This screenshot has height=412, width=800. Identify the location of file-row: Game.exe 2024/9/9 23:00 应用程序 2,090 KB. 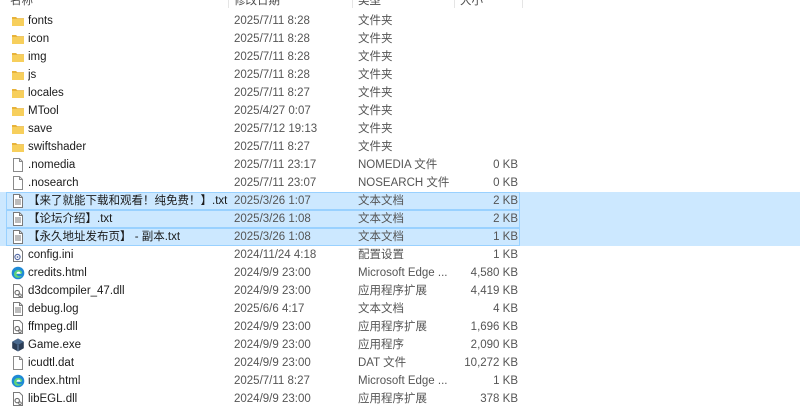
(400, 345).